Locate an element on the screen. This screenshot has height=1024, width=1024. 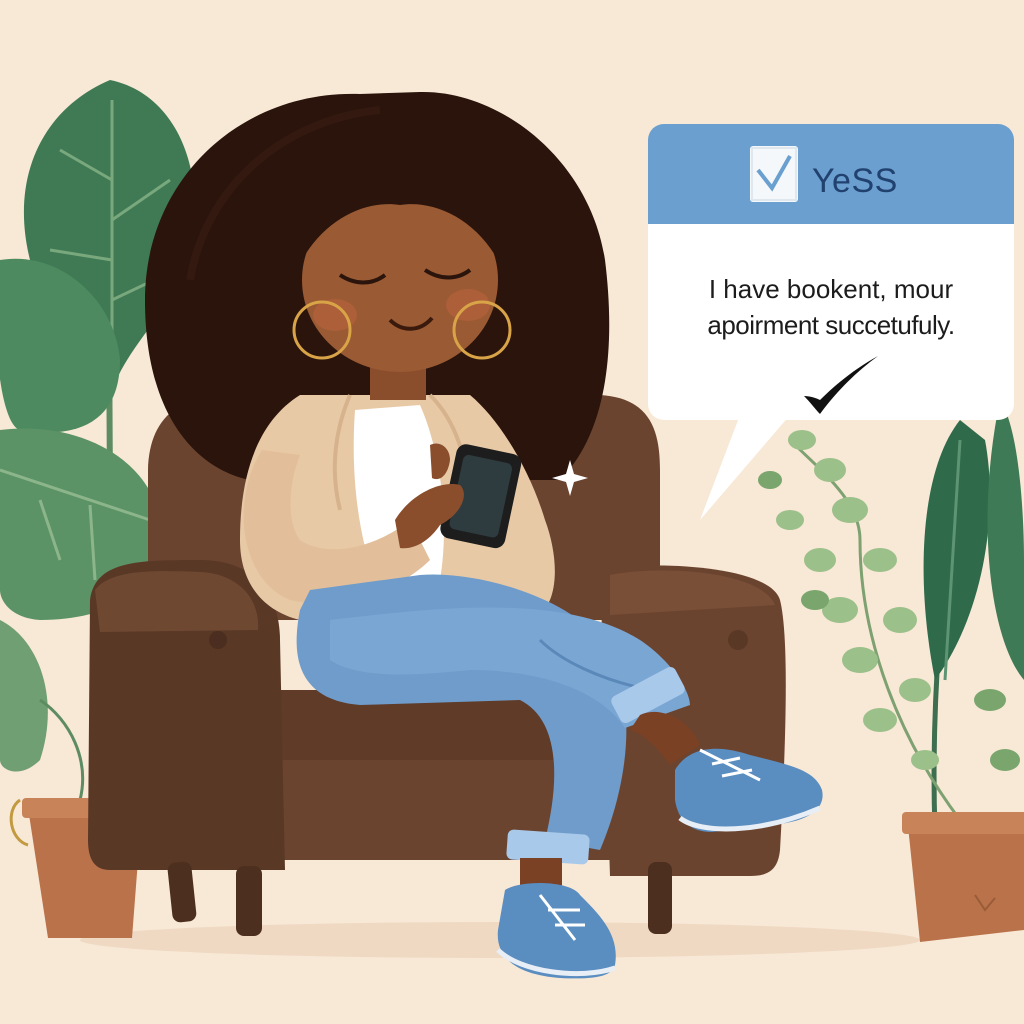
checkbox-icon is located at coordinates (774, 174).